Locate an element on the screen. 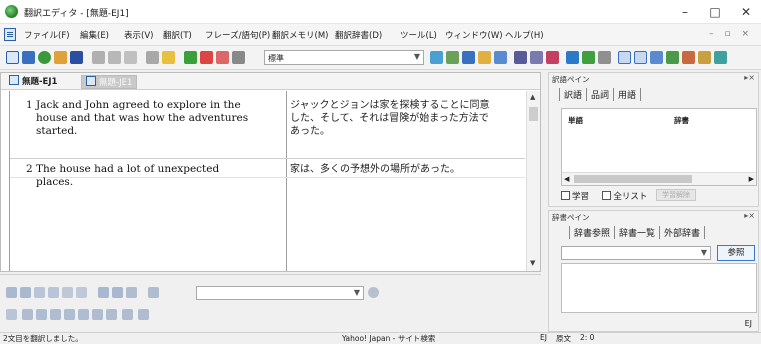  menu-memory: 翻訳メモリ(M) is located at coordinates (300, 35).